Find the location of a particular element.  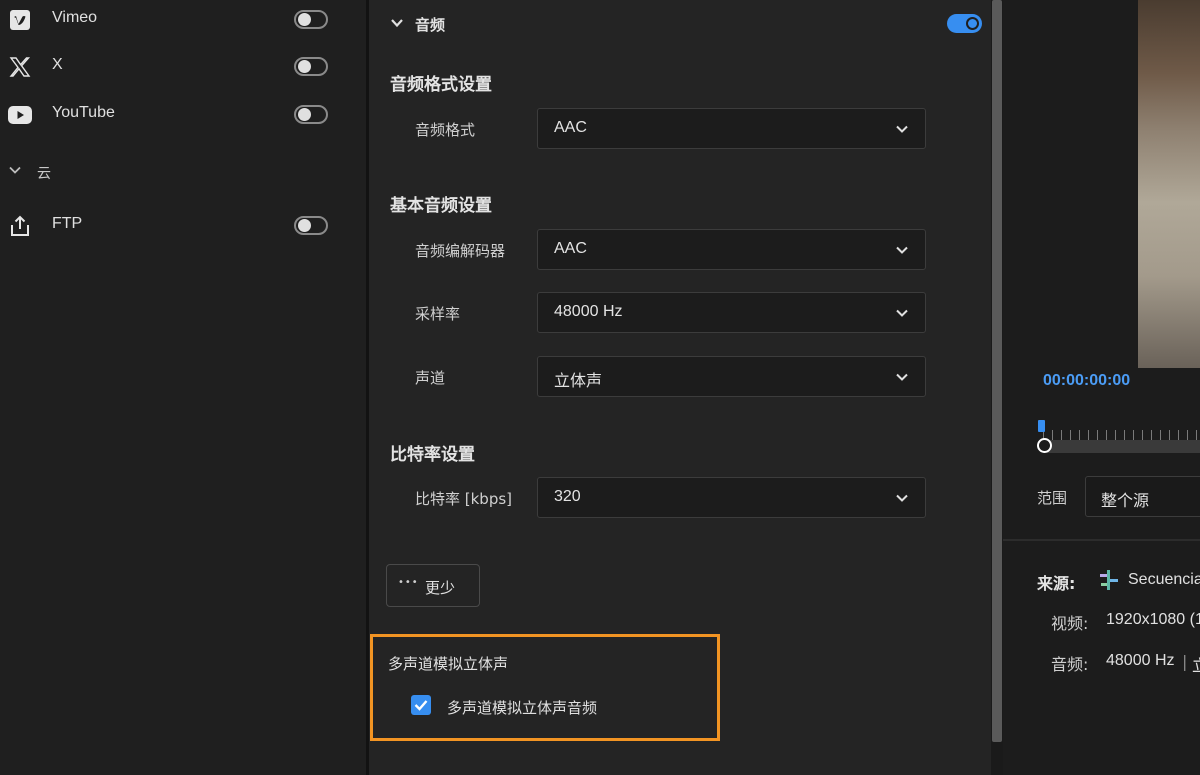

sample-rate-label: 采样率 is located at coordinates (438, 314).